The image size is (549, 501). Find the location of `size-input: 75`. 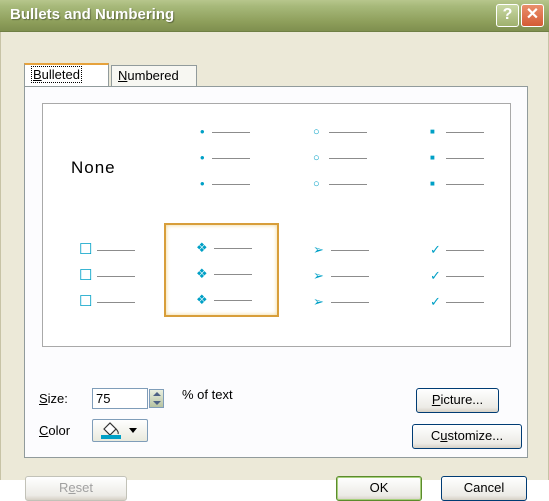

size-input: 75 is located at coordinates (120, 398).